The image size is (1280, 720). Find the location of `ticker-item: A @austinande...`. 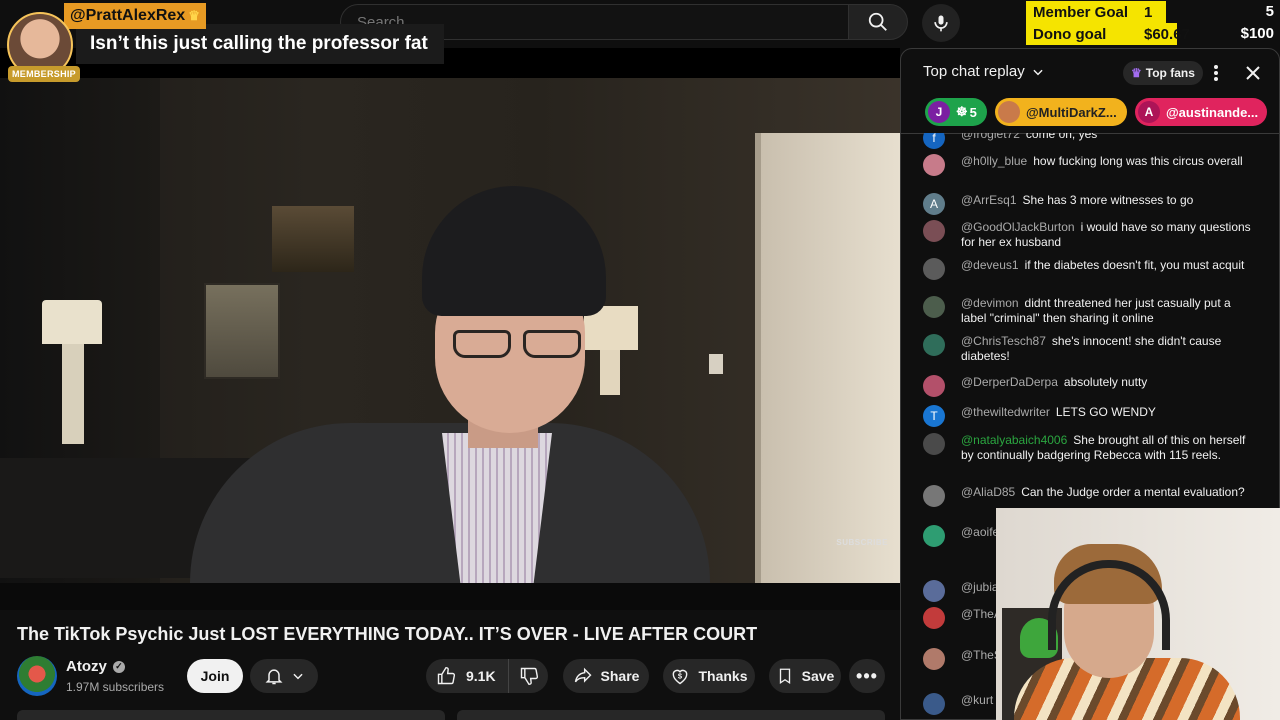

ticker-item: A @austinande... is located at coordinates (1201, 112).